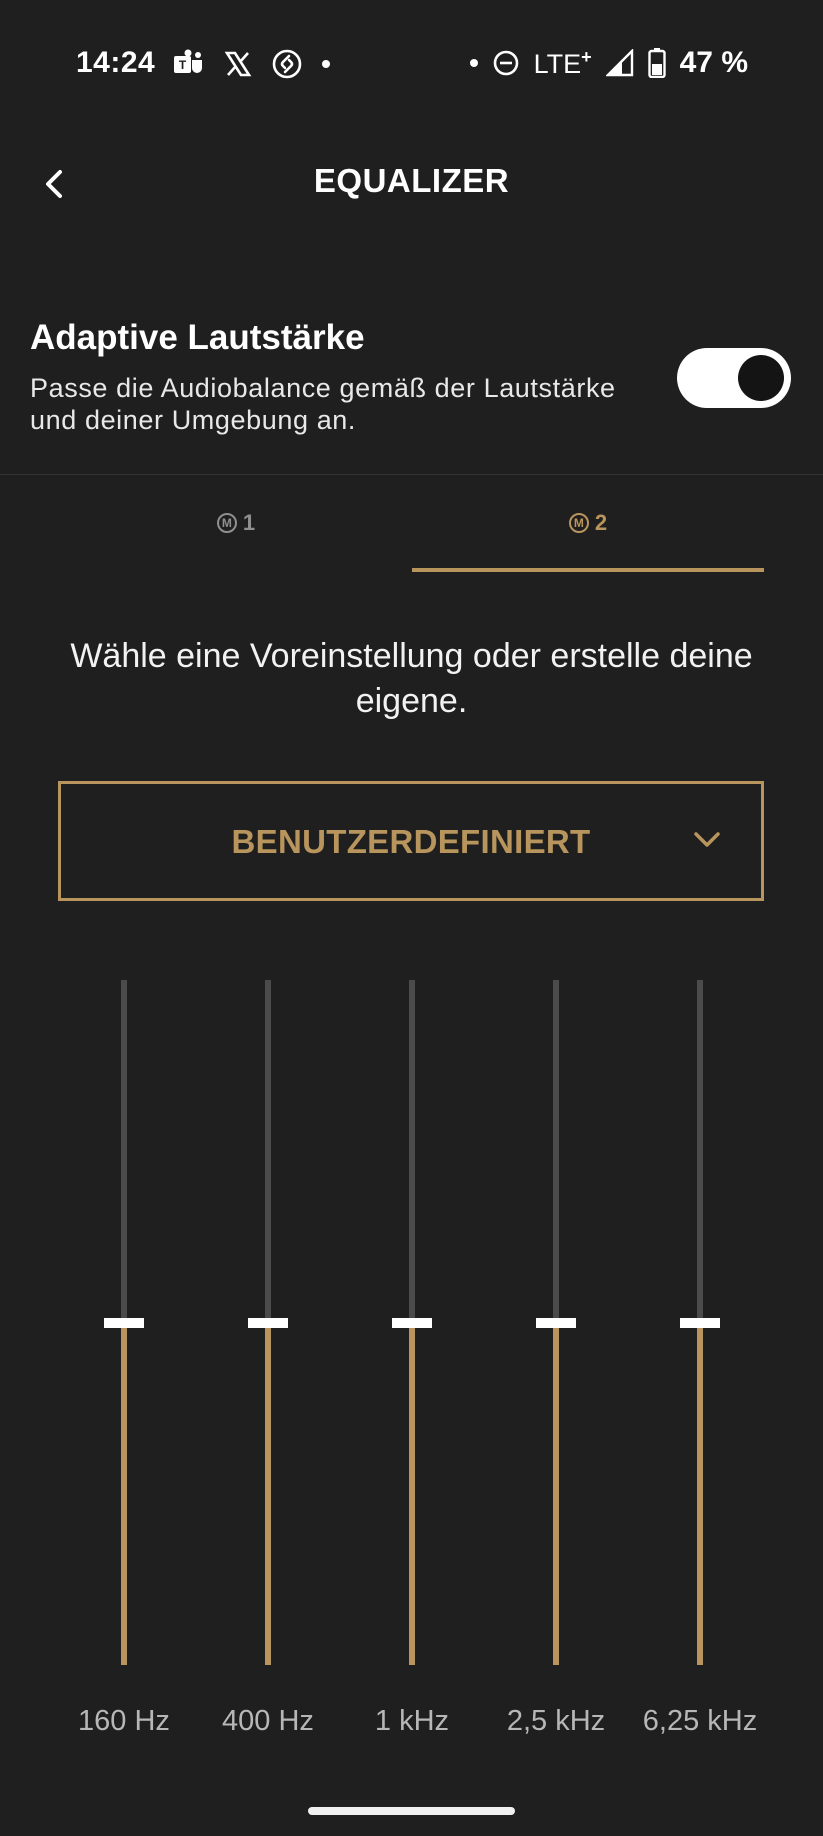 The image size is (823, 1836). What do you see at coordinates (473, 63) in the screenshot?
I see `status-dot` at bounding box center [473, 63].